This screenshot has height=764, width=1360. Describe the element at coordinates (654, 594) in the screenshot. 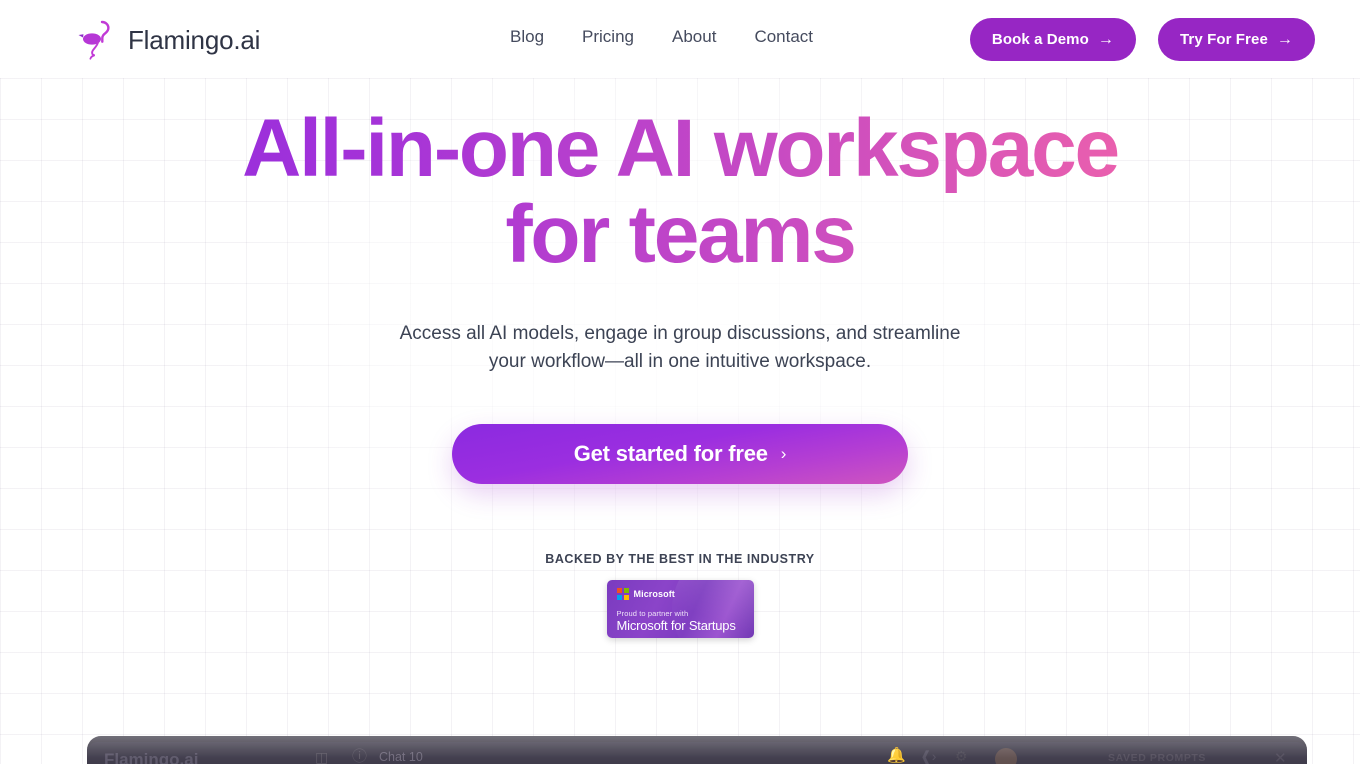

I see `microsoft-wordmark: Microsoft` at that location.